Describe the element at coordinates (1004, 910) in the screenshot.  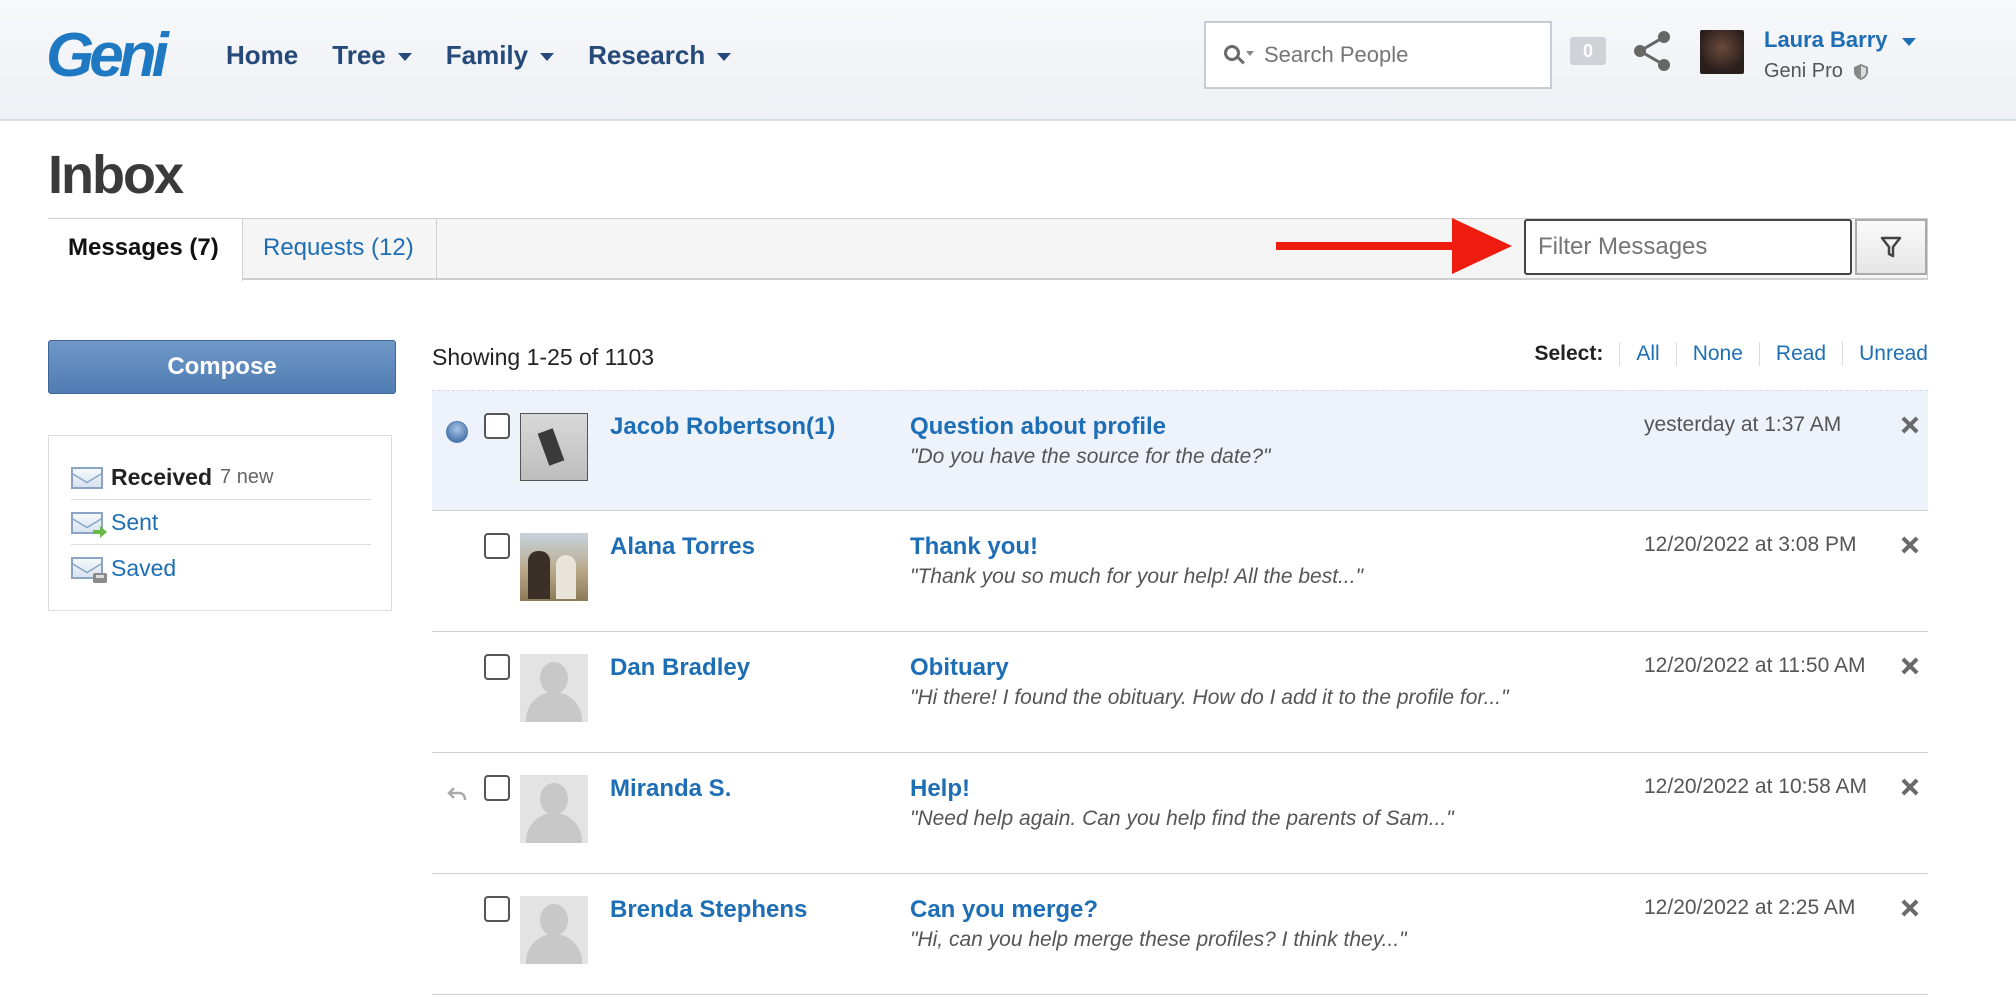
I see `message-subject: Can you merge?` at that location.